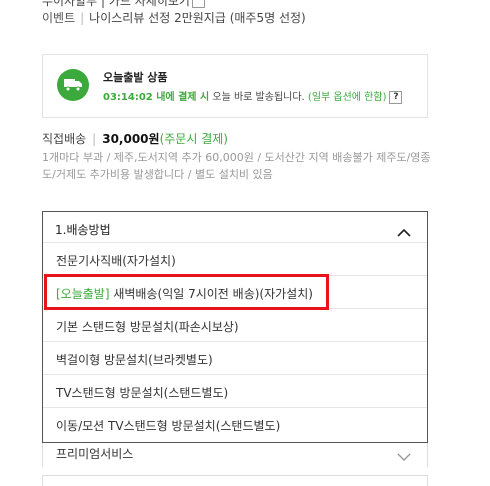 The image size is (490, 486). What do you see at coordinates (83, 294) in the screenshot?
I see `option-tag: [오늘출발]` at bounding box center [83, 294].